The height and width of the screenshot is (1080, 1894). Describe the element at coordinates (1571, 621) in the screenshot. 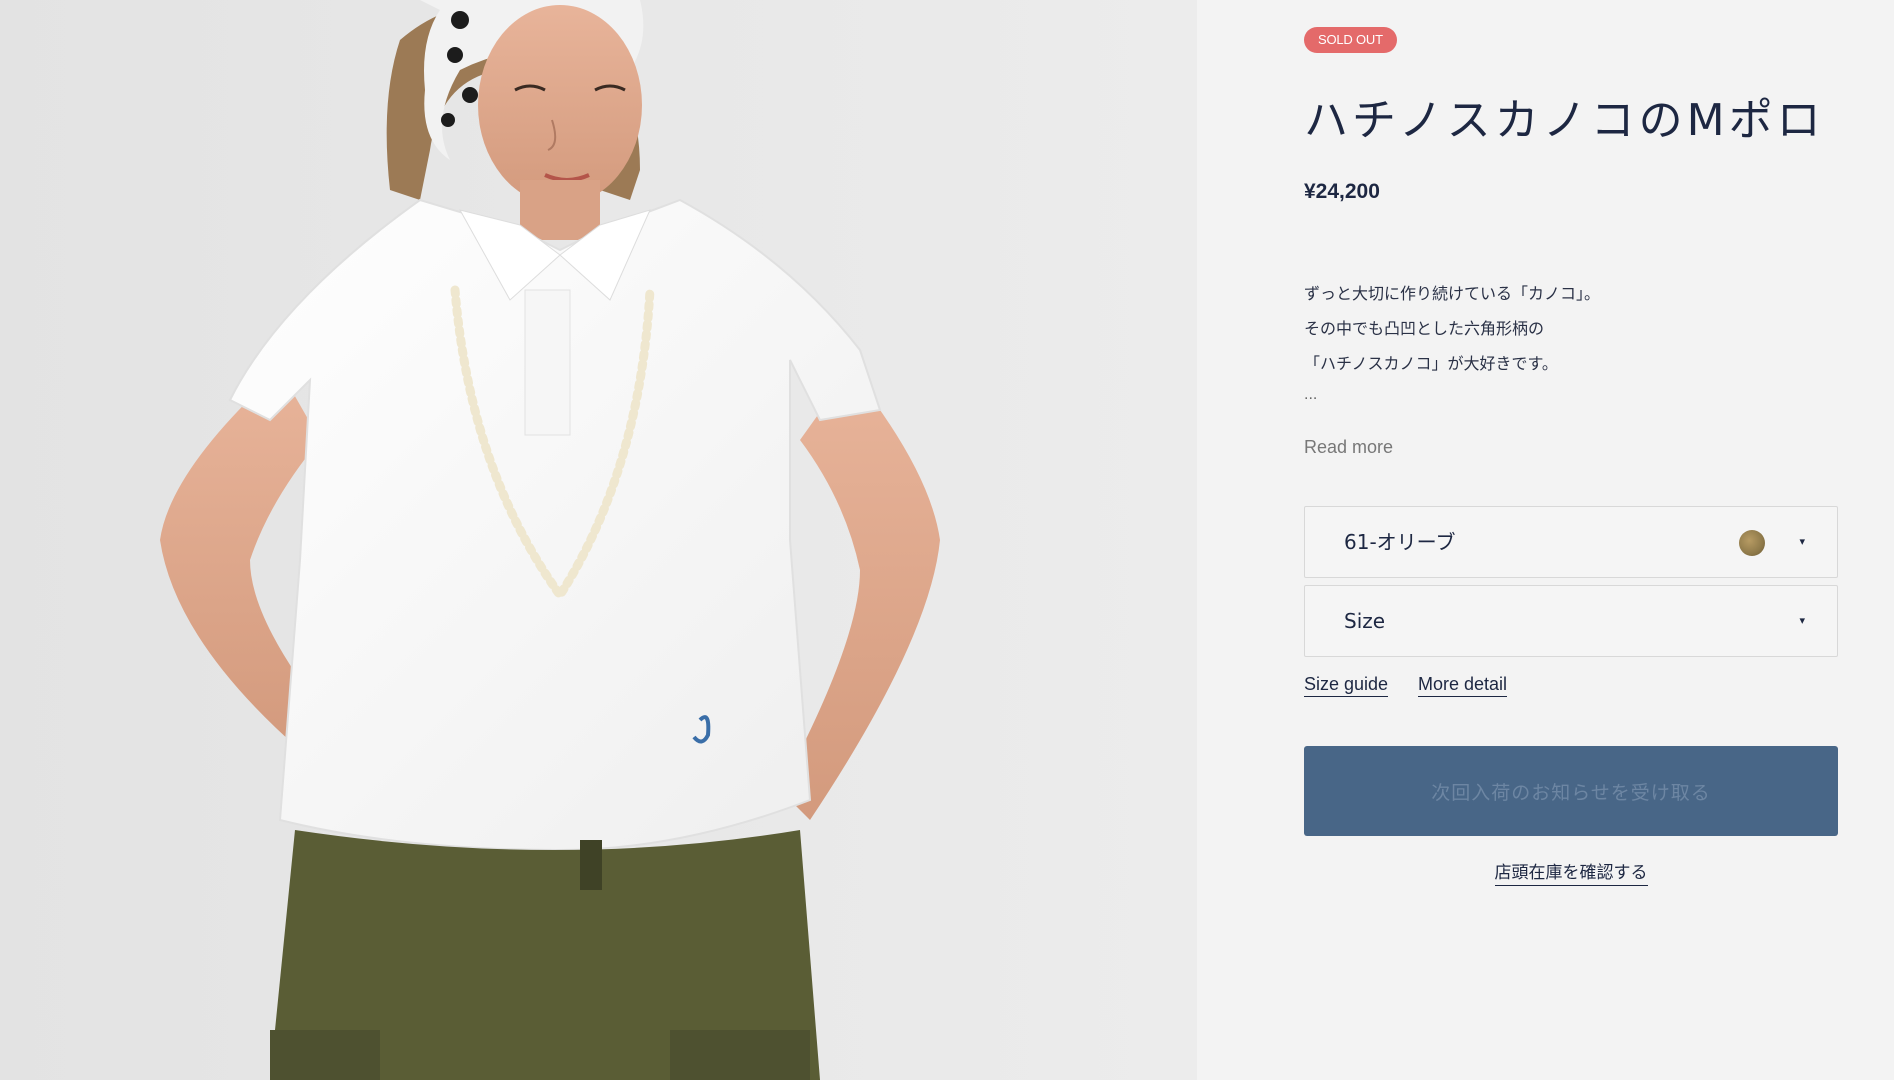

I see `size-select: Size ▾` at that location.